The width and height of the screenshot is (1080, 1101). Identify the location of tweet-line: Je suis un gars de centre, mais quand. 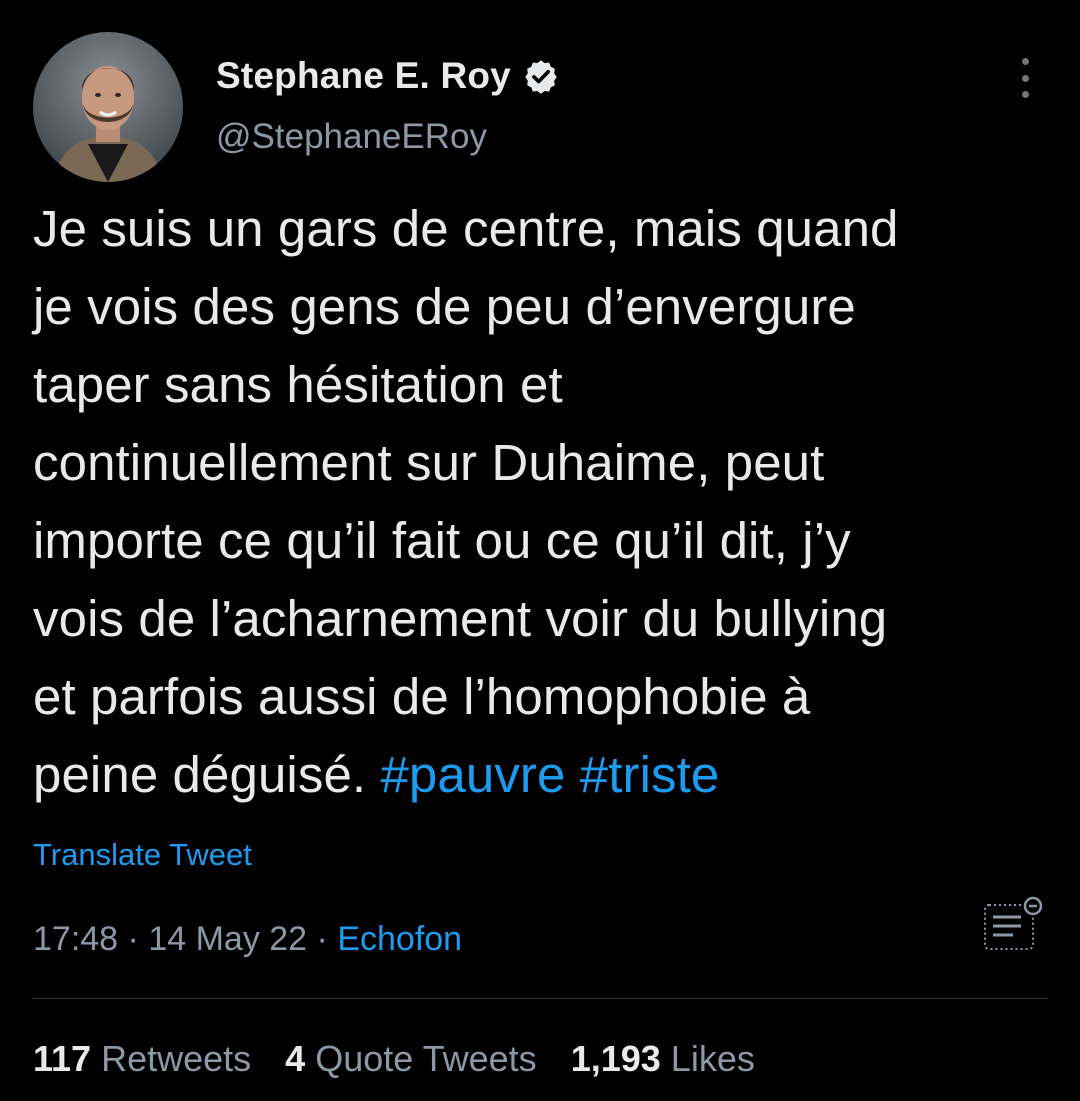
(466, 228).